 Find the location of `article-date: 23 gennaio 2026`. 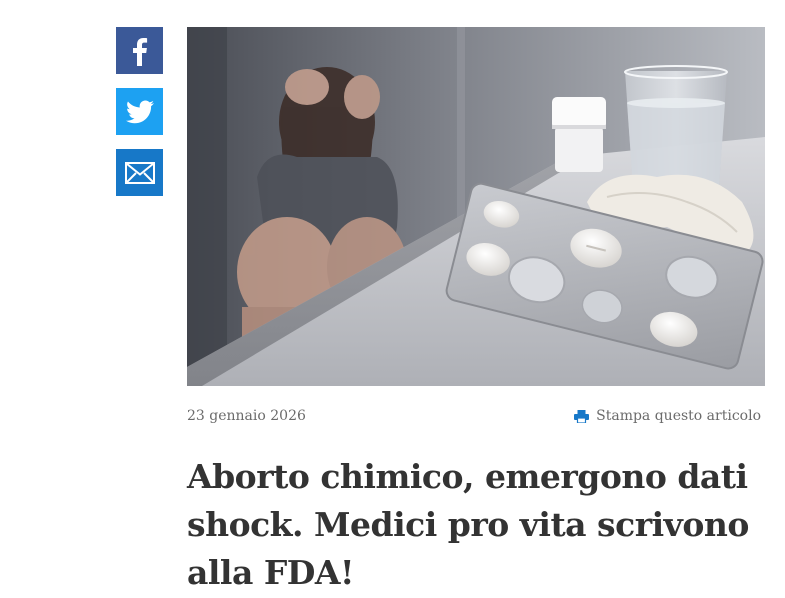

article-date: 23 gennaio 2026 is located at coordinates (246, 416).